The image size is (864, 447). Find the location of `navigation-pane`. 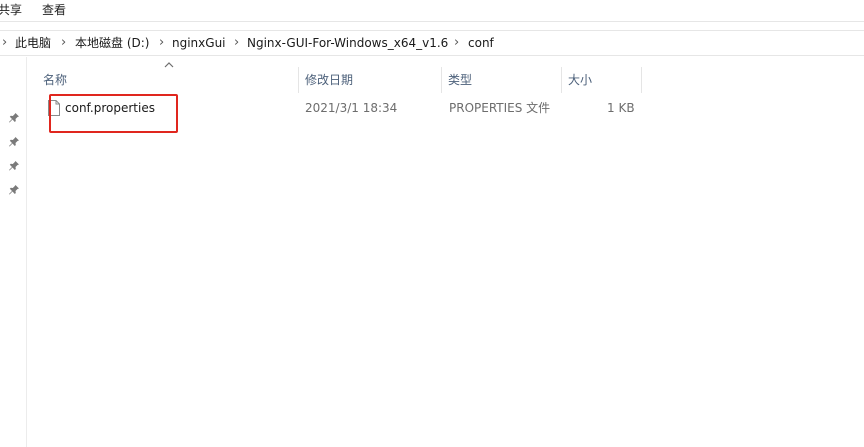

navigation-pane is located at coordinates (13, 252).